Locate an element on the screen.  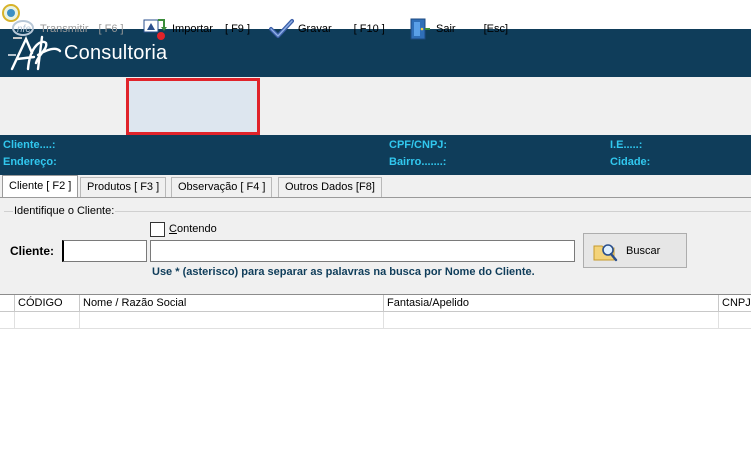
info-cpf: CPF/CNPJ: is located at coordinates (418, 145).